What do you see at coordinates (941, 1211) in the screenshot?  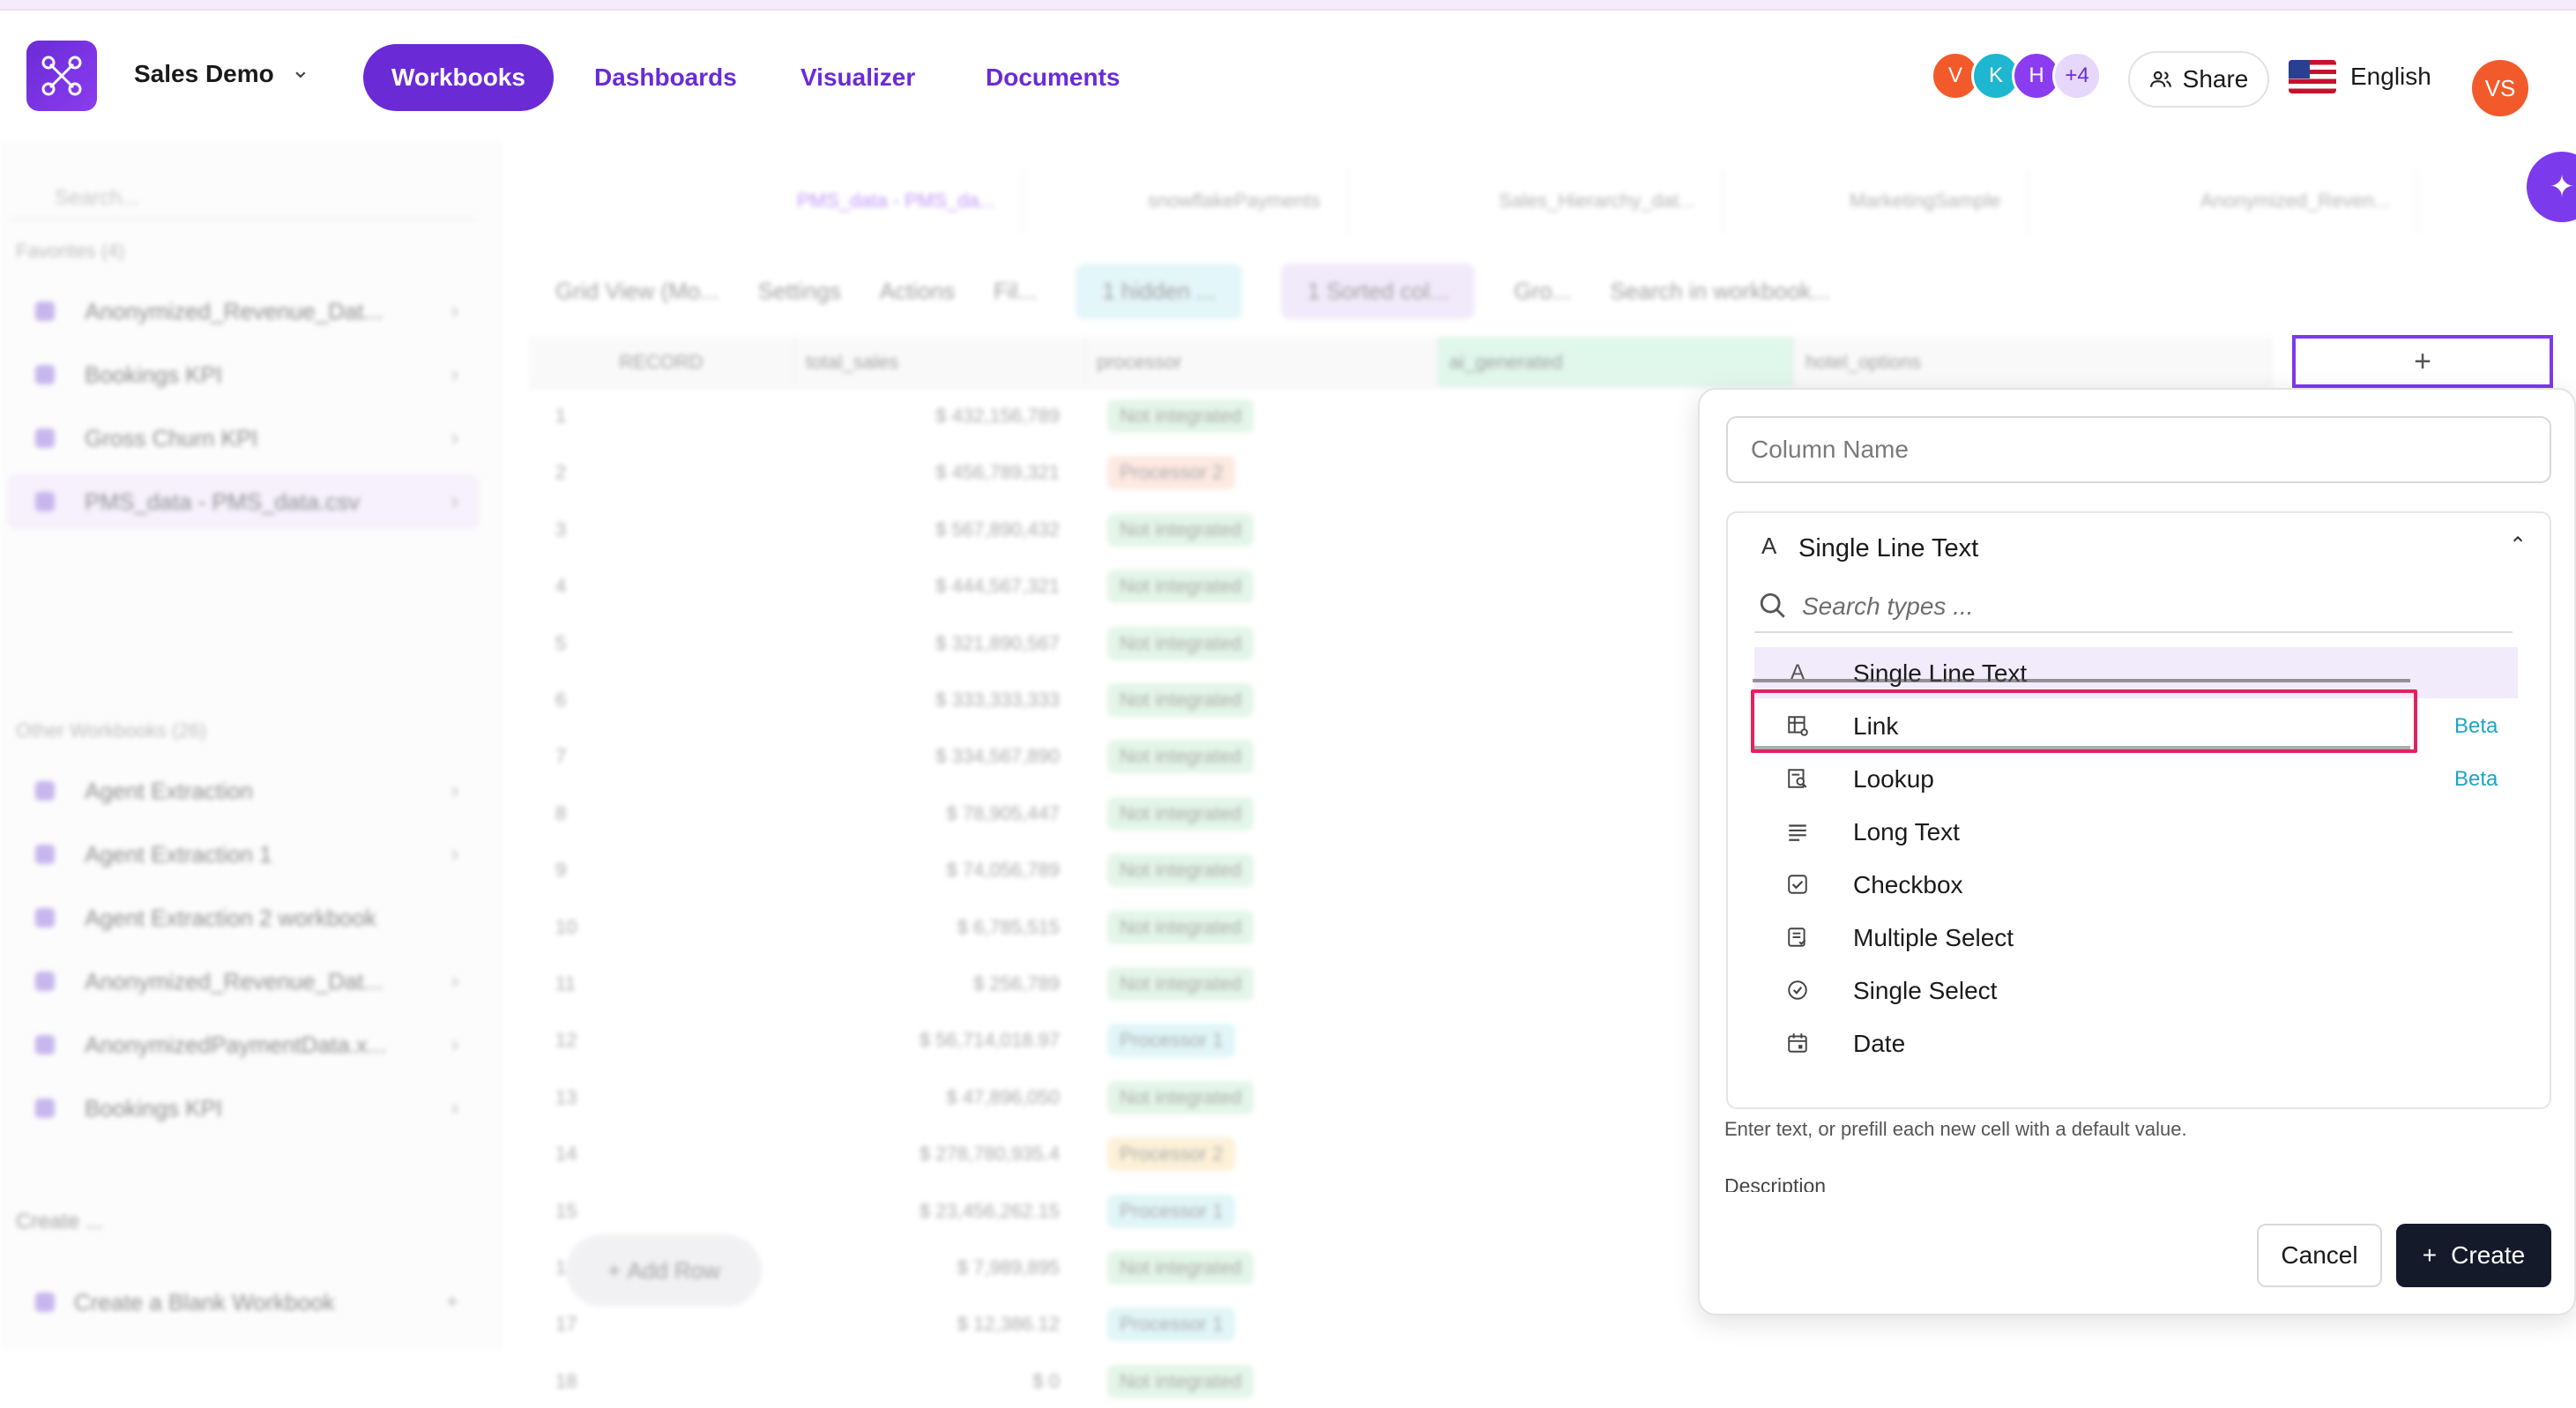 I see `cell-total-sales: $ 23,456,262.15` at bounding box center [941, 1211].